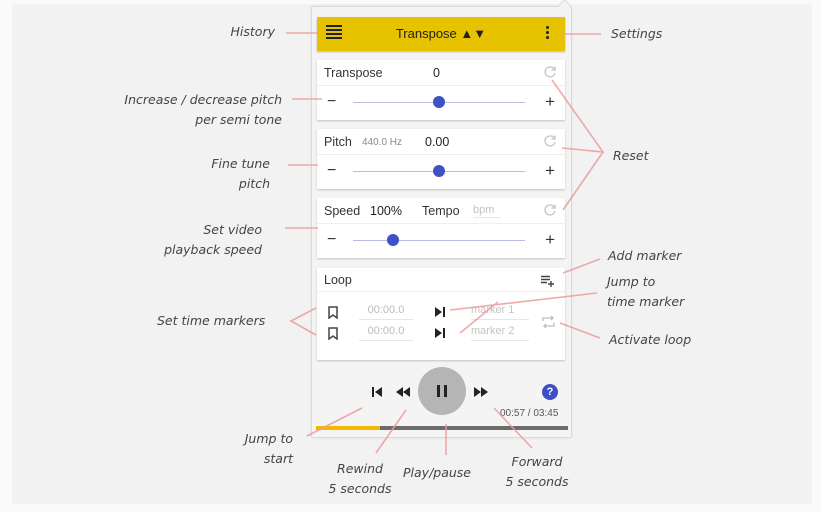  Describe the element at coordinates (342, 211) in the screenshot. I see `speed-label: Speed` at that location.